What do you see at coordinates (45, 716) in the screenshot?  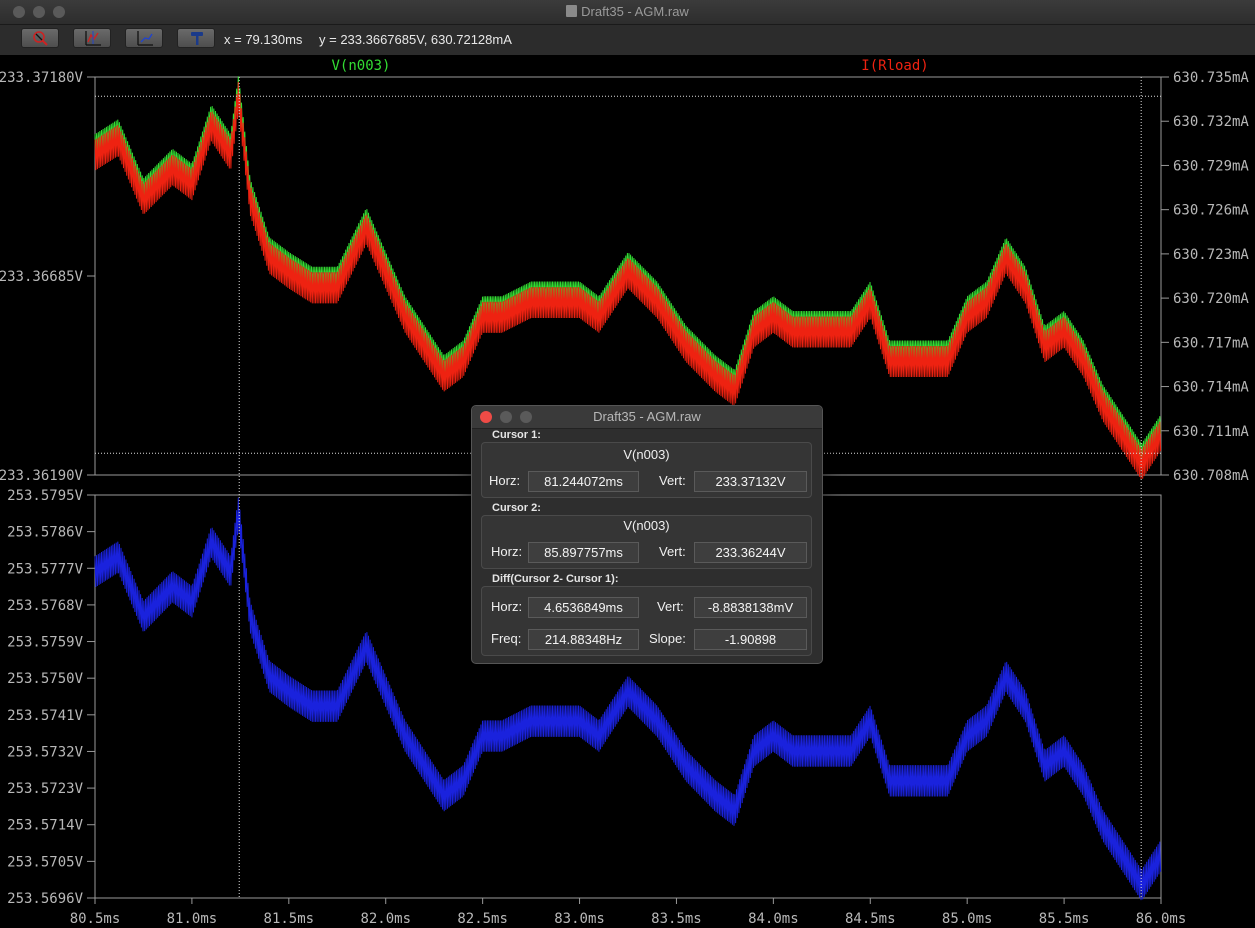 I see `bottom-left-tick-label: 253.5741V` at bounding box center [45, 716].